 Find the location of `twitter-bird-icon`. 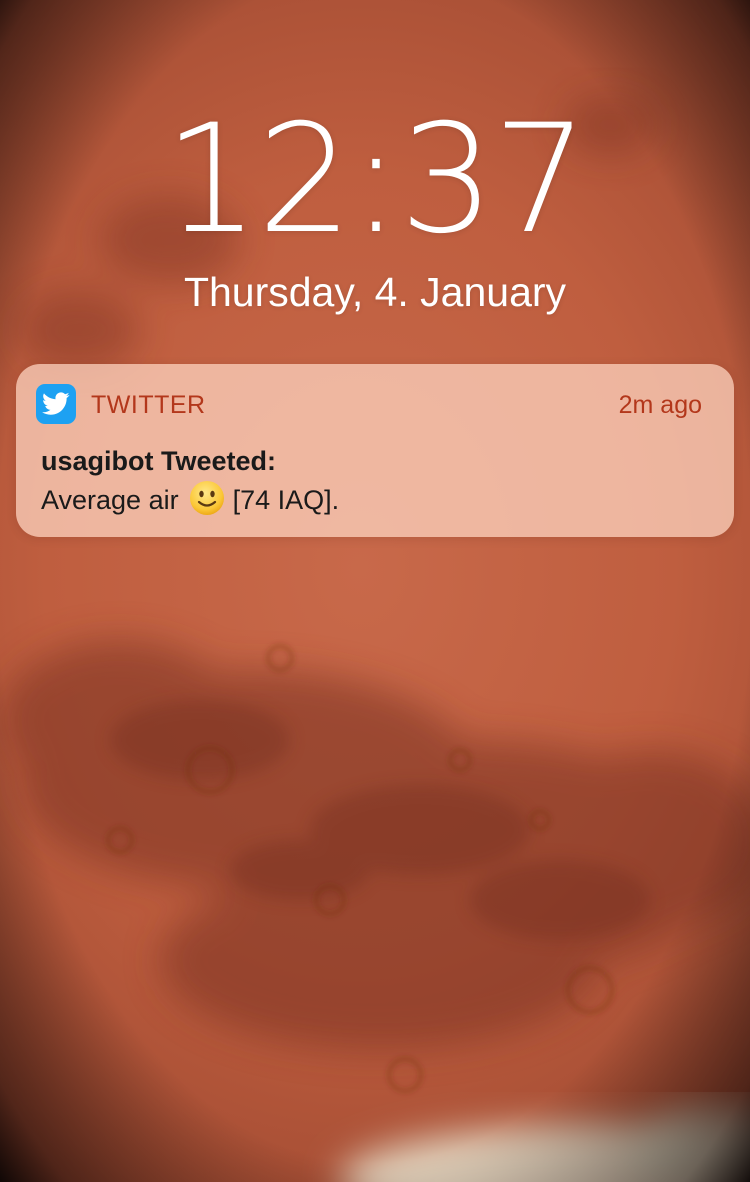

twitter-bird-icon is located at coordinates (56, 404).